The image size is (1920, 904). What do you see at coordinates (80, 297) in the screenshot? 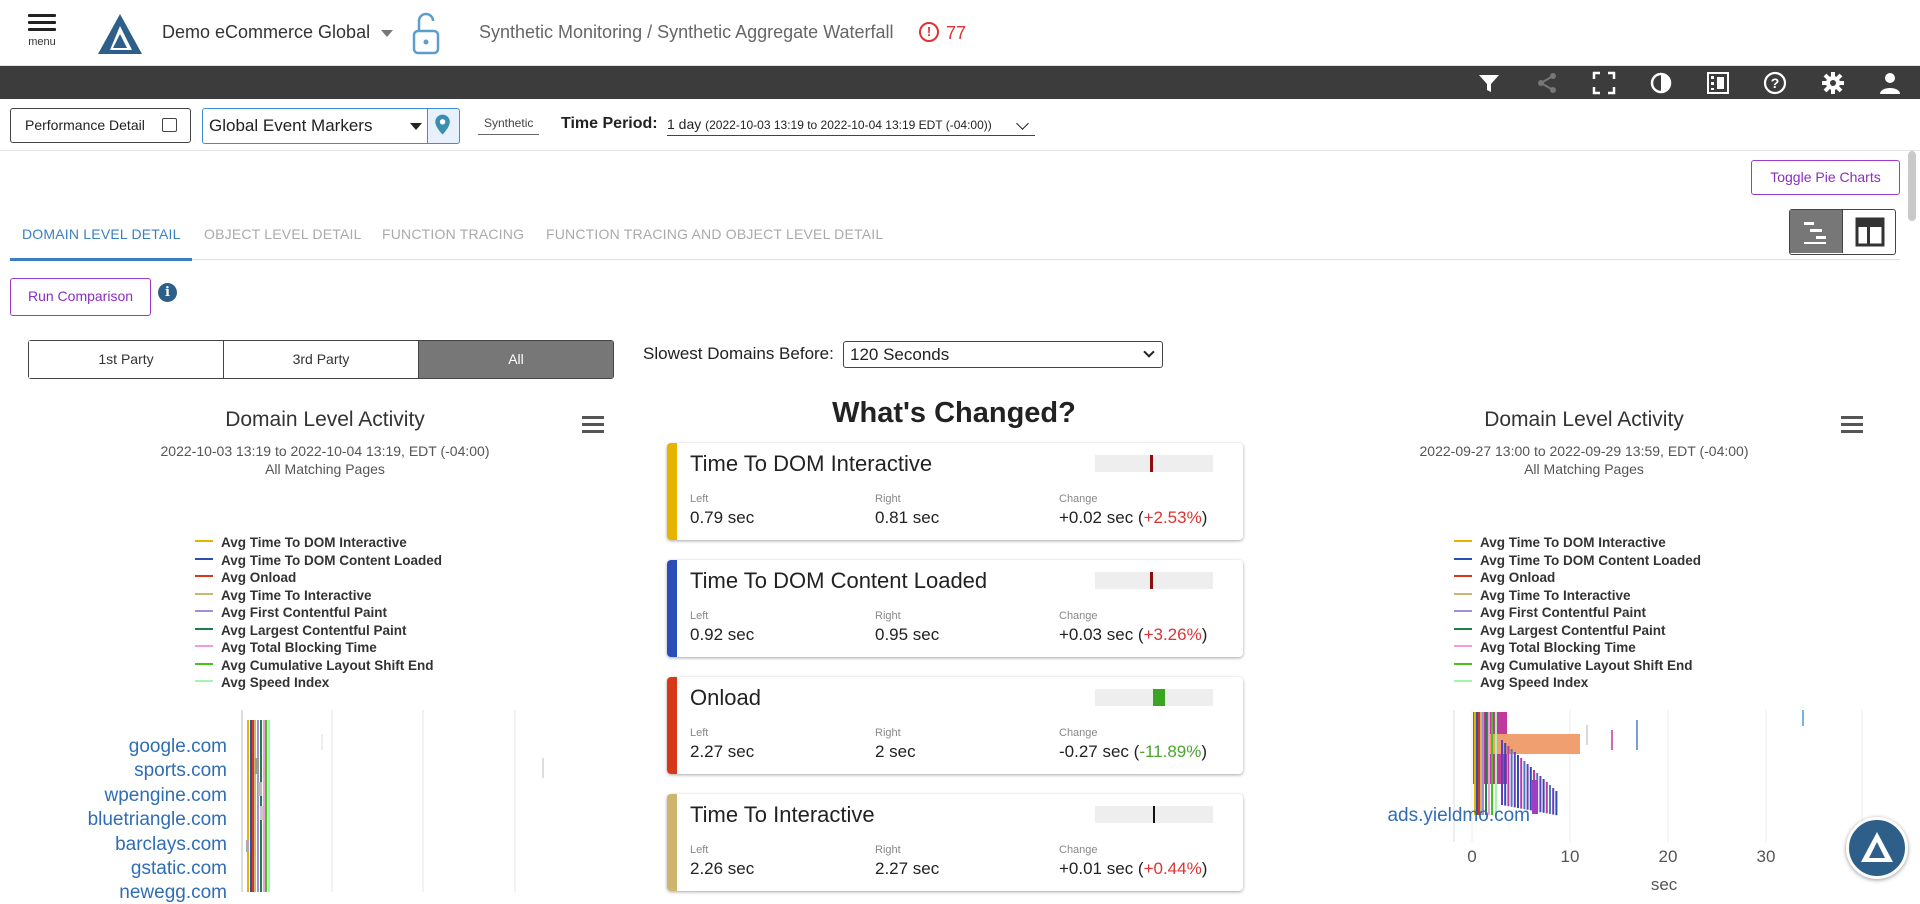
I see `run-comparison-button: Run Comparison` at bounding box center [80, 297].